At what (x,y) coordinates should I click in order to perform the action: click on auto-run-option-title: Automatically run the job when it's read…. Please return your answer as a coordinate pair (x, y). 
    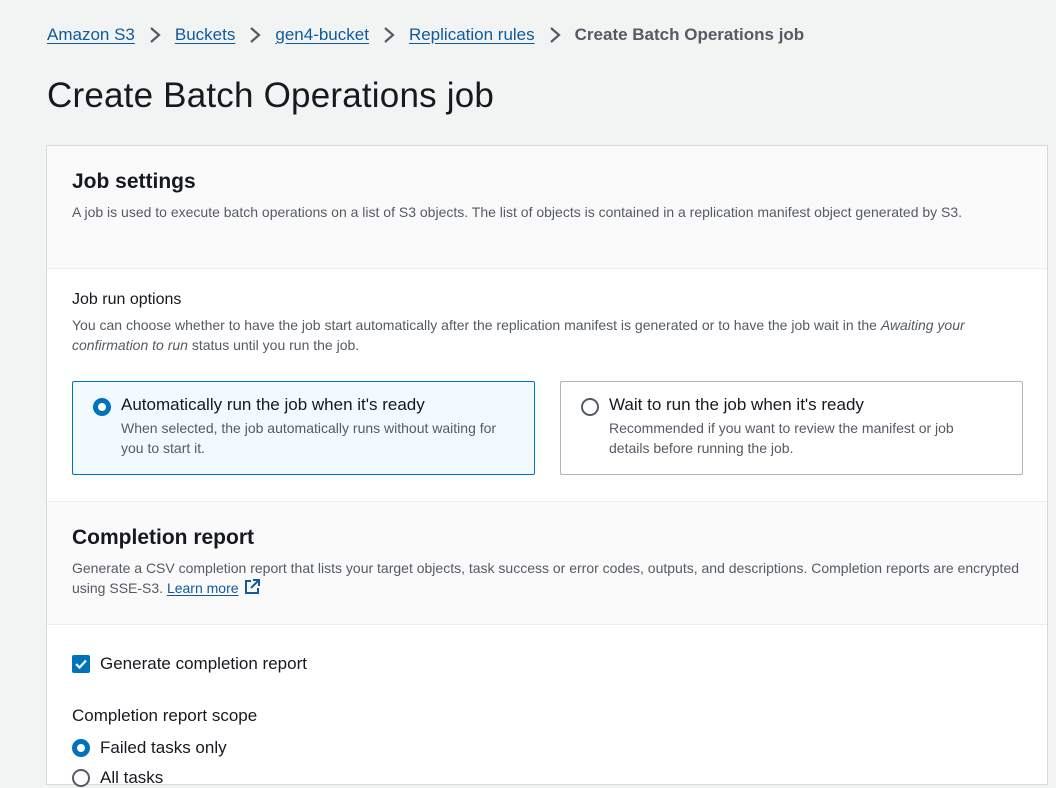
    Looking at the image, I should click on (273, 404).